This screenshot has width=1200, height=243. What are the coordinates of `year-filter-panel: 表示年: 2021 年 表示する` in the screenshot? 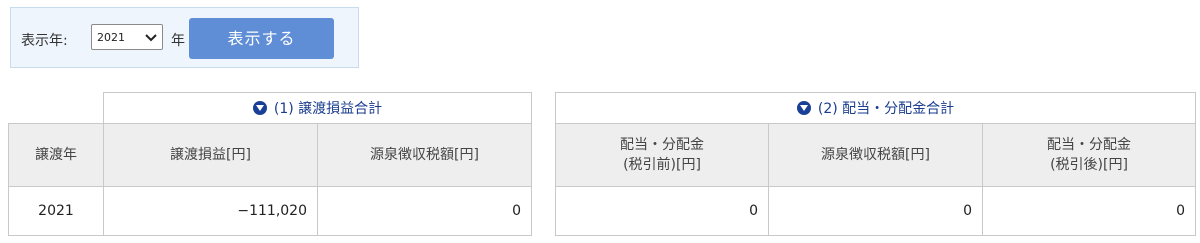 It's located at (184, 37).